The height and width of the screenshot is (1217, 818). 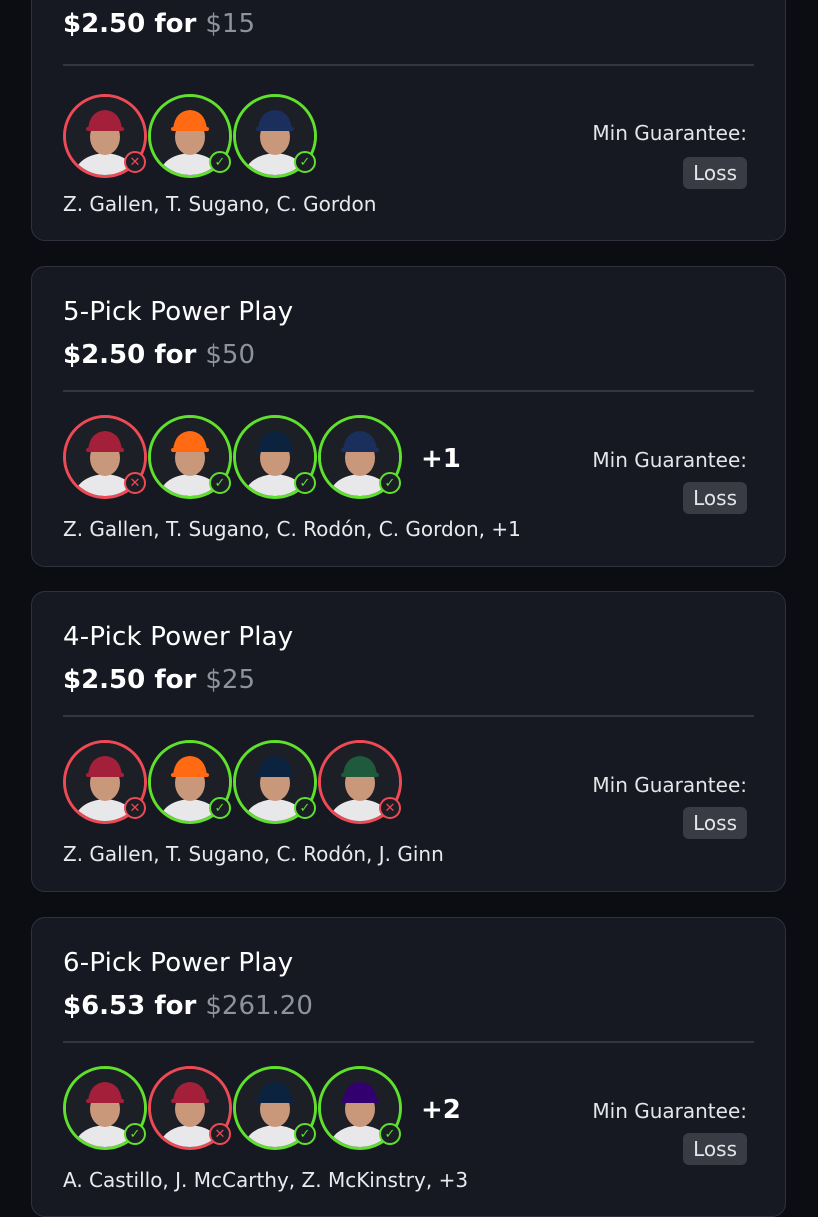 What do you see at coordinates (230, 24) in the screenshot?
I see `payout-amount: $15` at bounding box center [230, 24].